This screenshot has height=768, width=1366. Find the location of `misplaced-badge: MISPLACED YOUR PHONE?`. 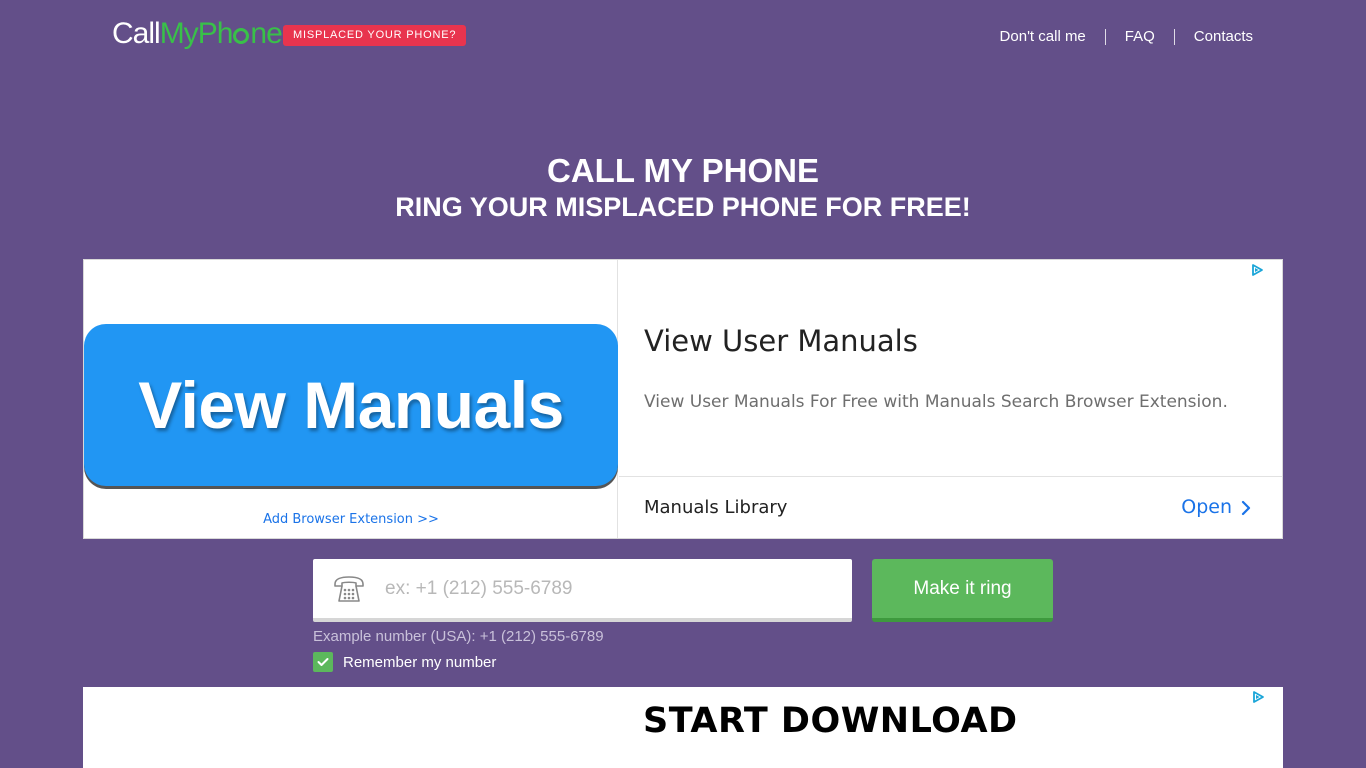

misplaced-badge: MISPLACED YOUR PHONE? is located at coordinates (375, 35).